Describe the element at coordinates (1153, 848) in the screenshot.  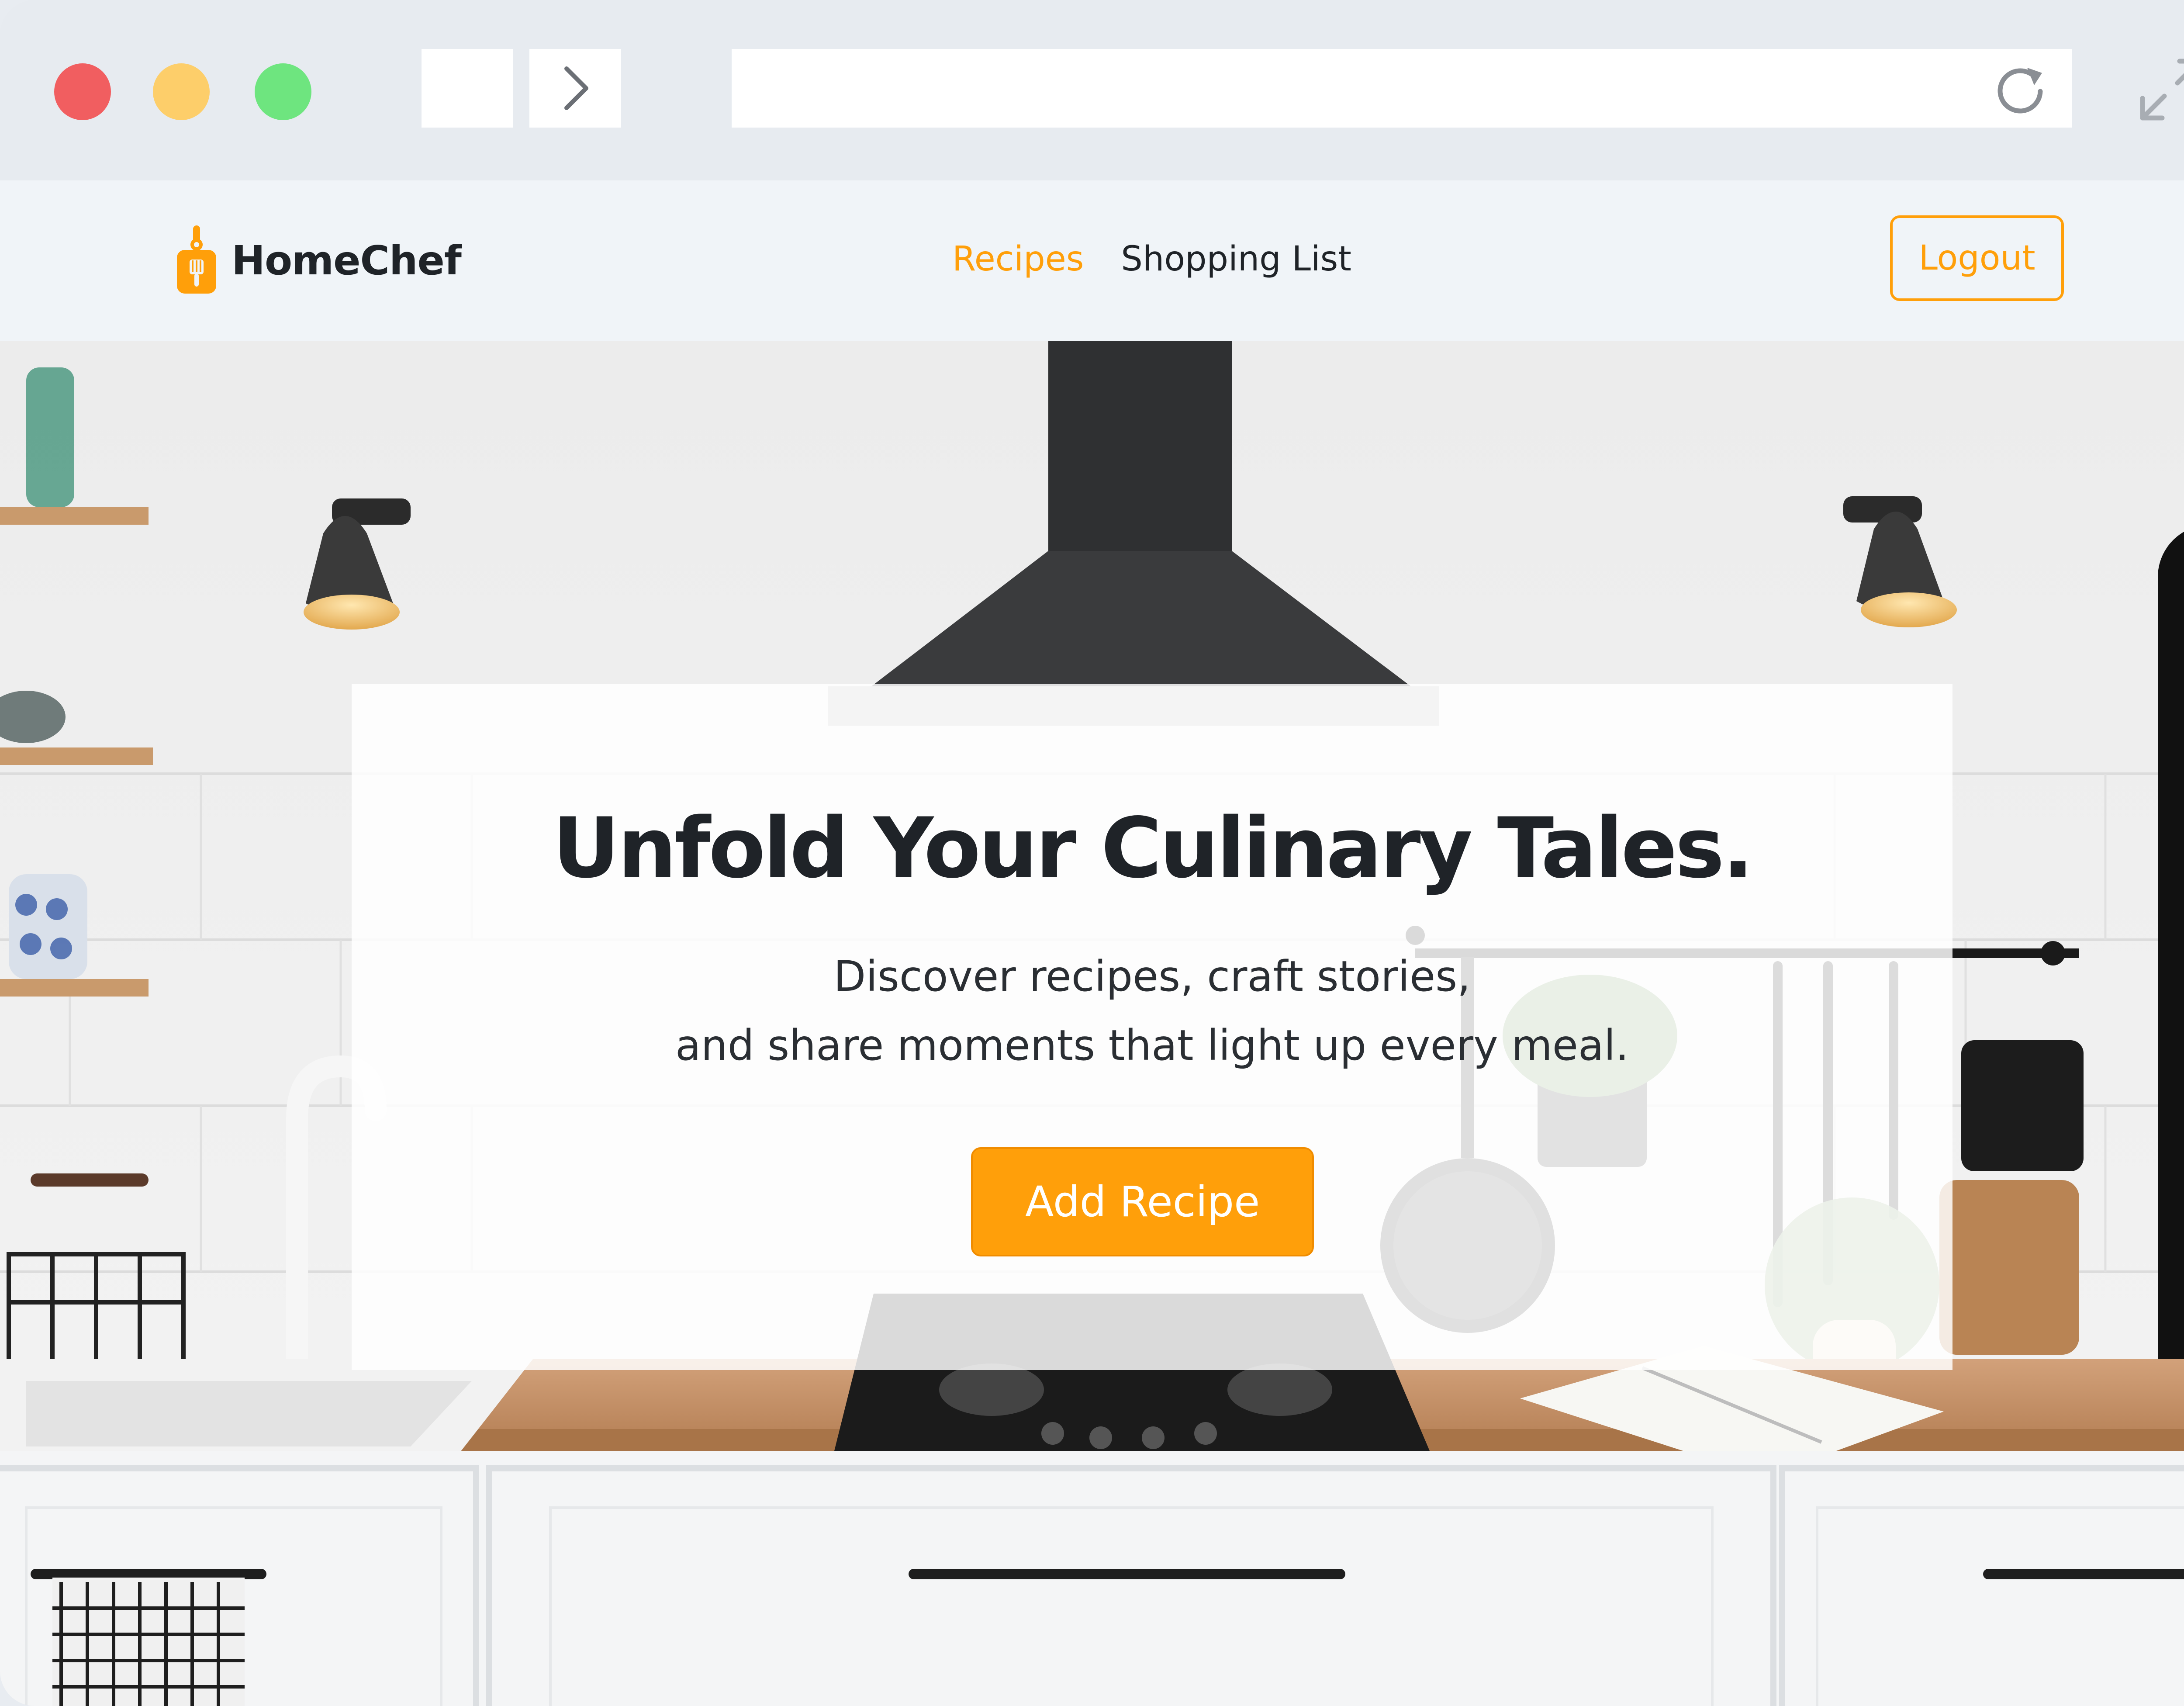
I see `hero-title: Unfold Your Culinary Tales.` at that location.